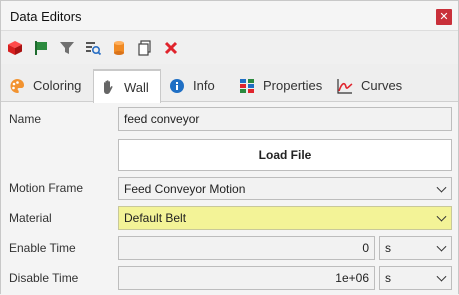  Describe the element at coordinates (67, 48) in the screenshot. I see `funnel-icon` at that location.